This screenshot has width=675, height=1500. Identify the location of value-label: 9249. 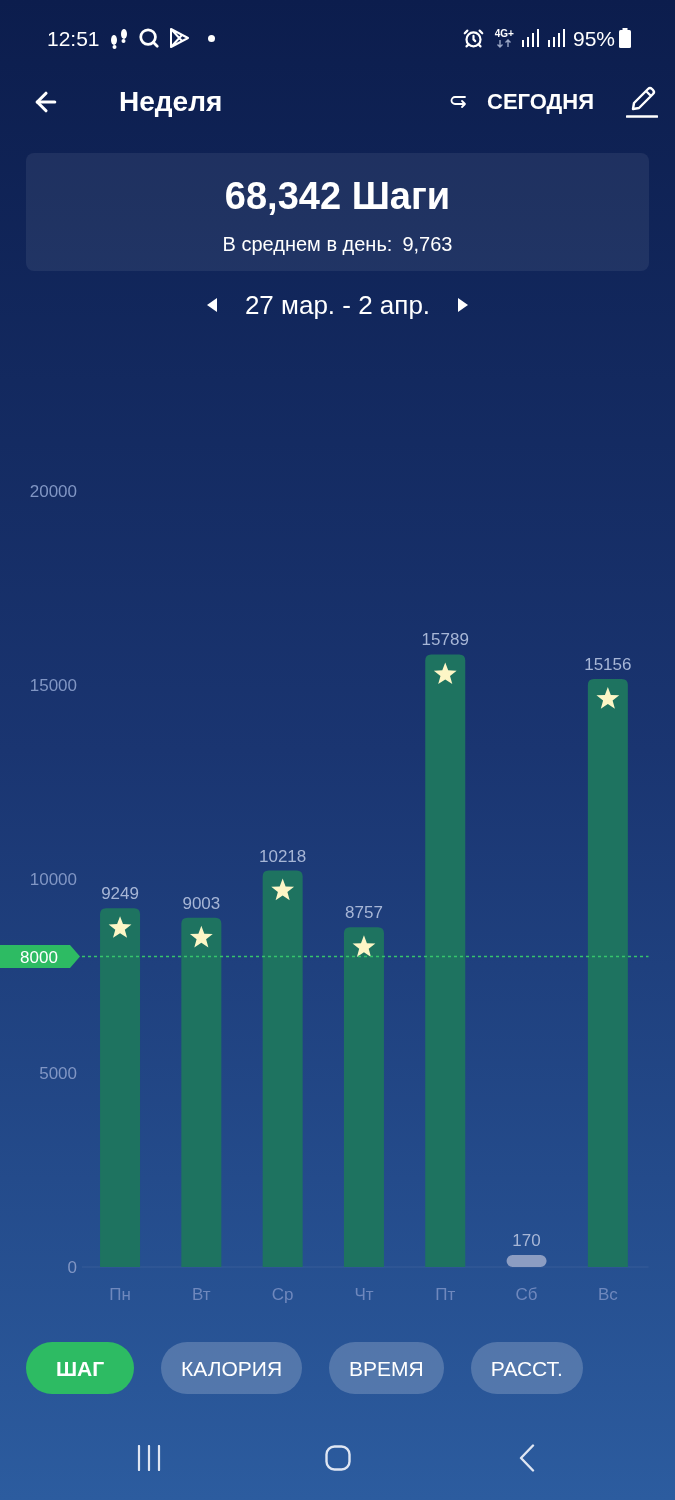
(120, 894).